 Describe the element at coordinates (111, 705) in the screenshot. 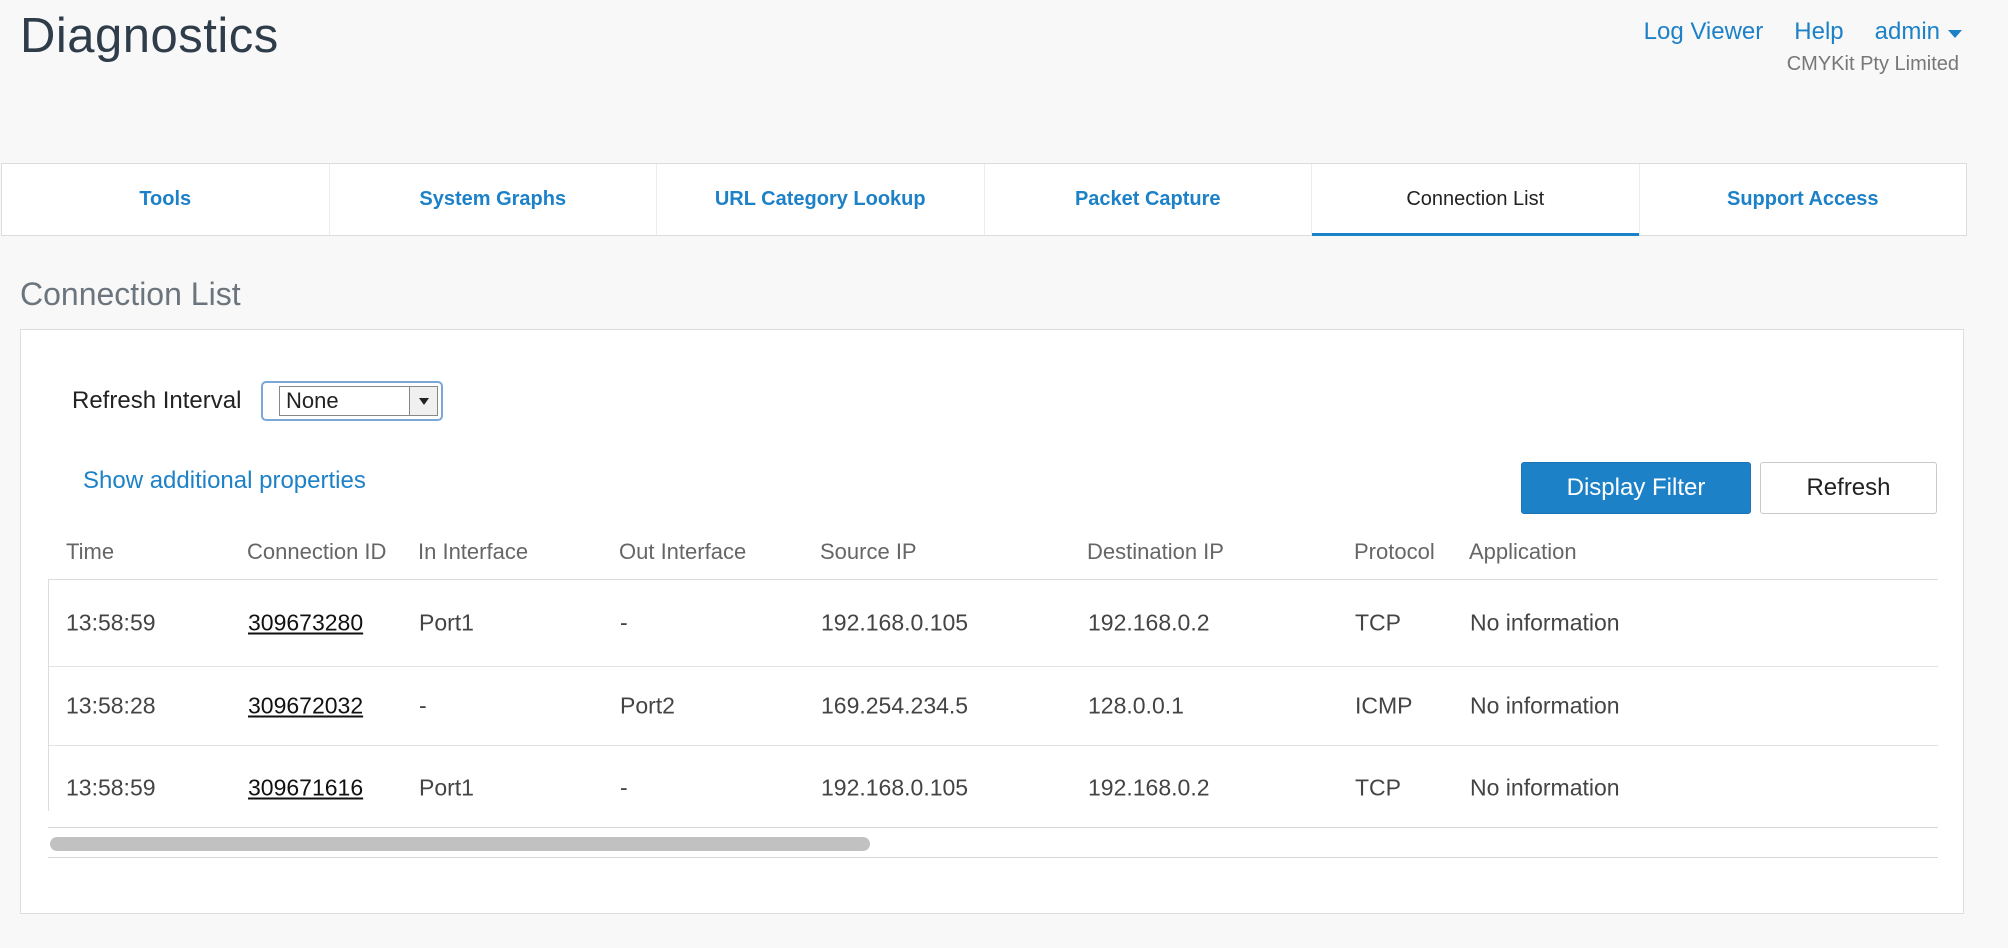

I see `cell-time: 13:58:28` at that location.